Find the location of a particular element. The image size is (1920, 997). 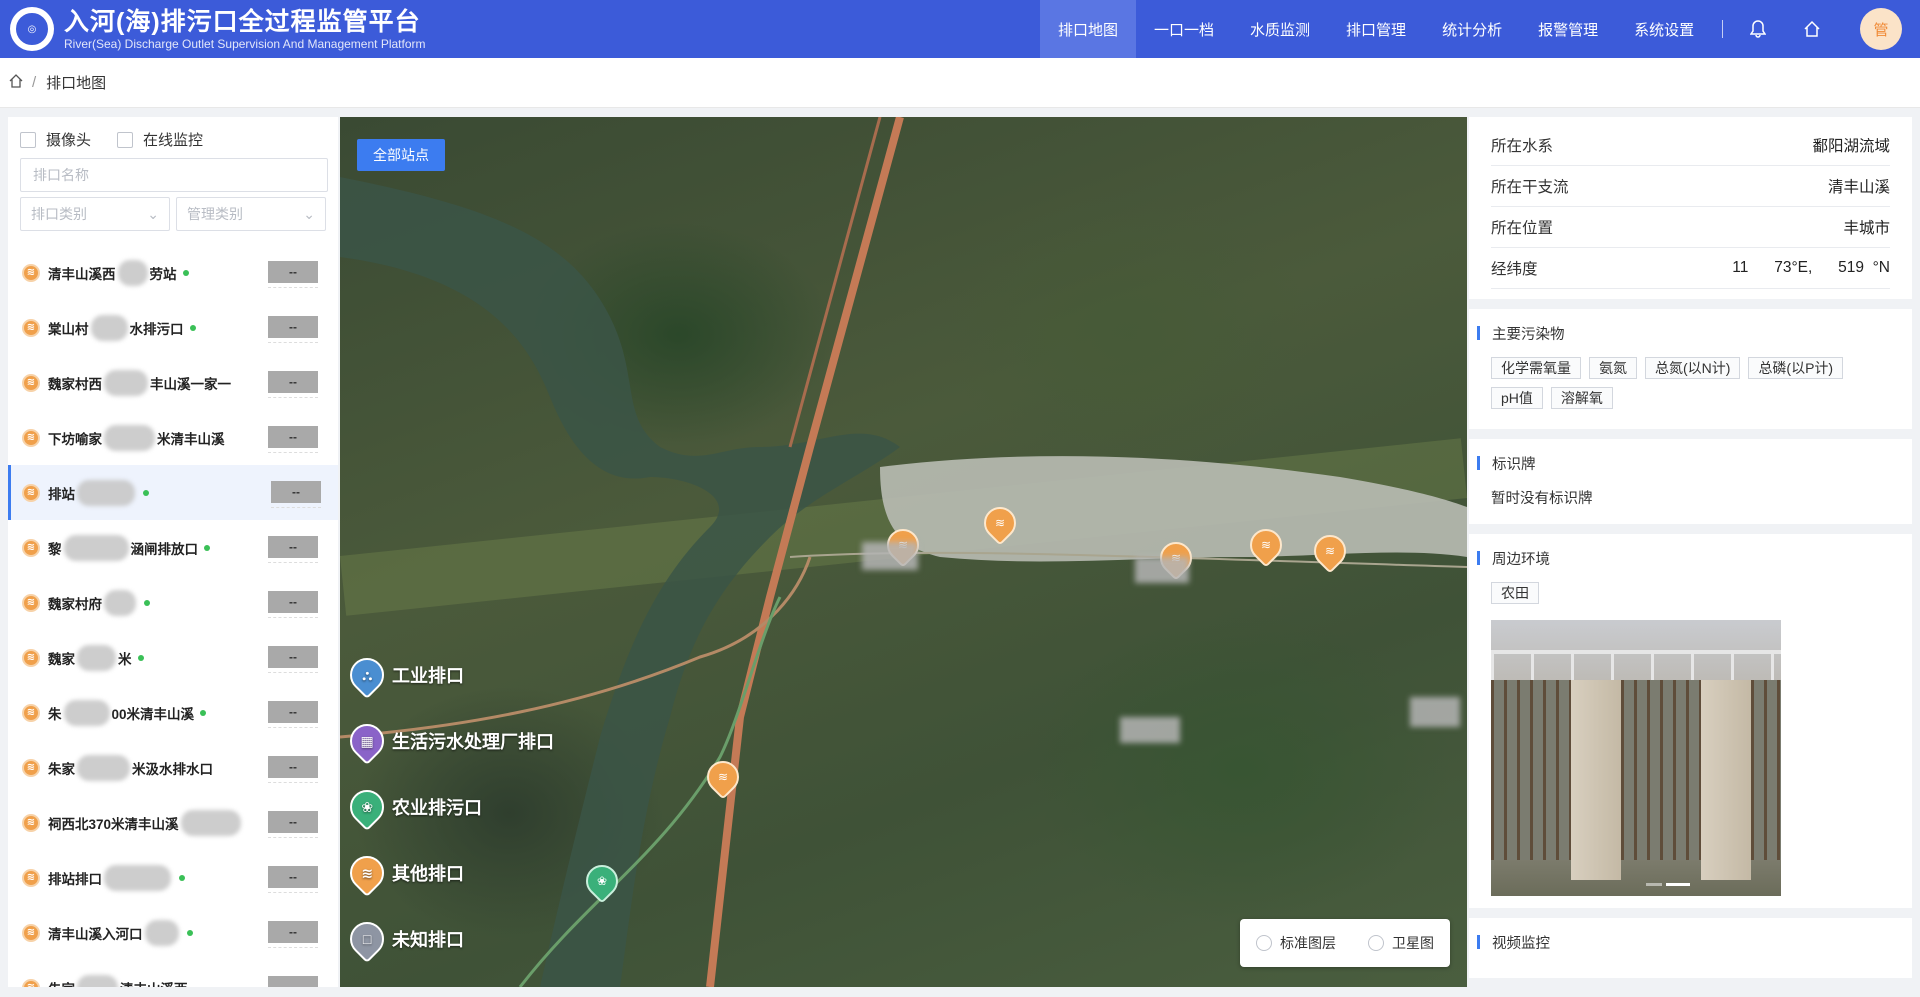

outlet-name-suffix: 00米清丰山溪 is located at coordinates (153, 714).